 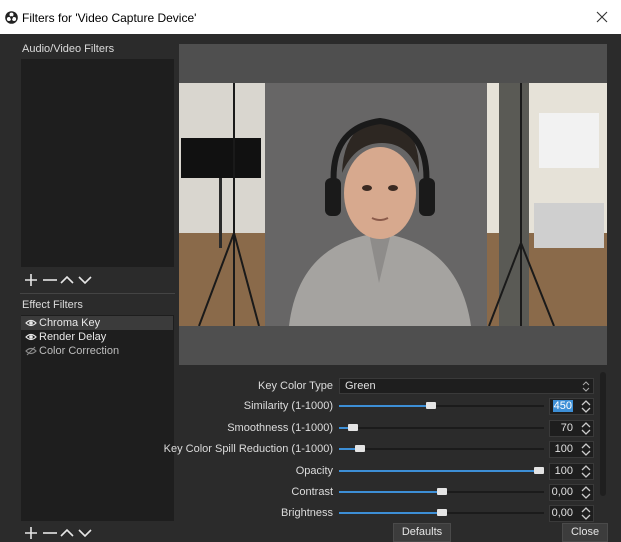 What do you see at coordinates (422, 532) in the screenshot?
I see `defaults-button: Defaults` at bounding box center [422, 532].